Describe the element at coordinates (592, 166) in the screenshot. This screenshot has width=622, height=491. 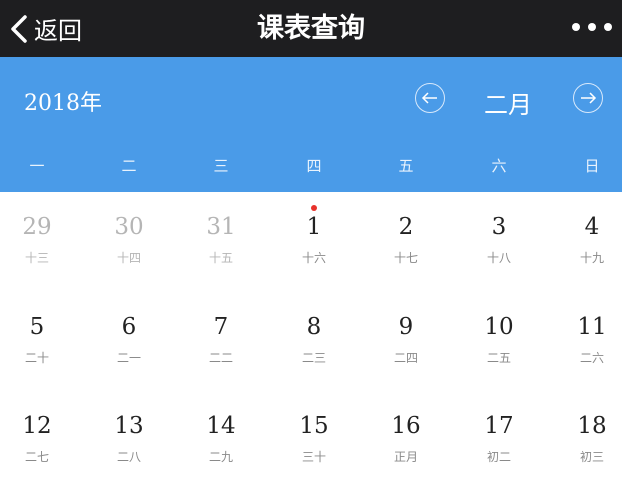
I see `weekday-label: 日` at that location.